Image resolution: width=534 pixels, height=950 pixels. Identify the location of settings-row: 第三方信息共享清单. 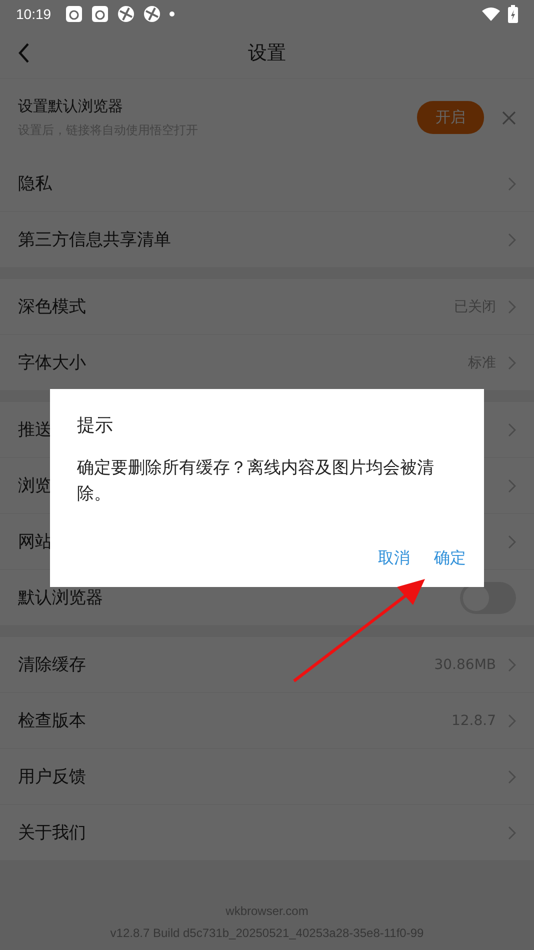
(267, 240).